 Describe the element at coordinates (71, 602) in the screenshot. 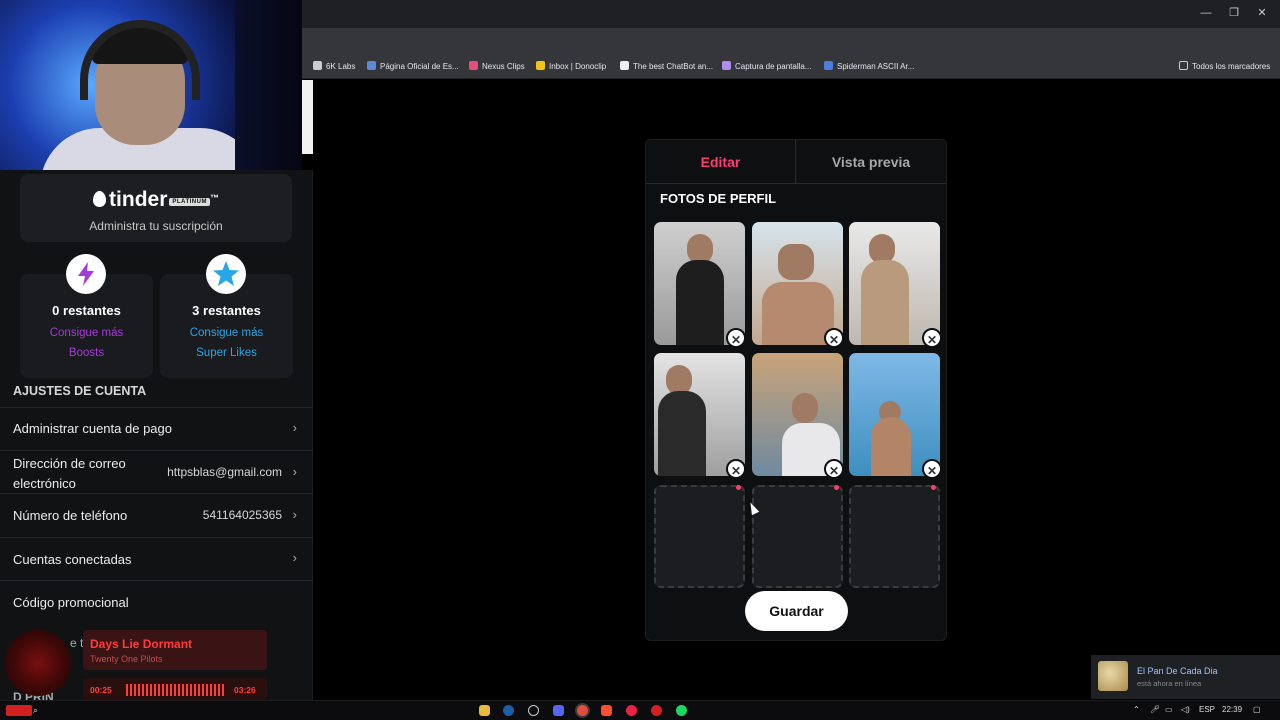

I see `promo-code-label: Código promocional` at that location.